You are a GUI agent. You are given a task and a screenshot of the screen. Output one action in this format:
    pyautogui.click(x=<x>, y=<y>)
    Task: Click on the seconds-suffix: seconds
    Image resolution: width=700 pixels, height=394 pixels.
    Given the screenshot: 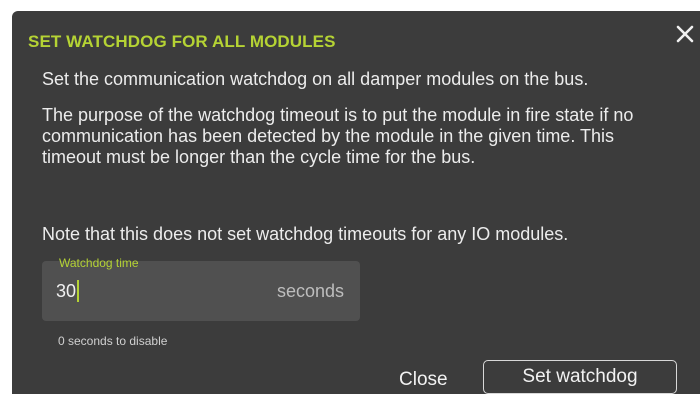 What is the action you would take?
    pyautogui.click(x=310, y=291)
    